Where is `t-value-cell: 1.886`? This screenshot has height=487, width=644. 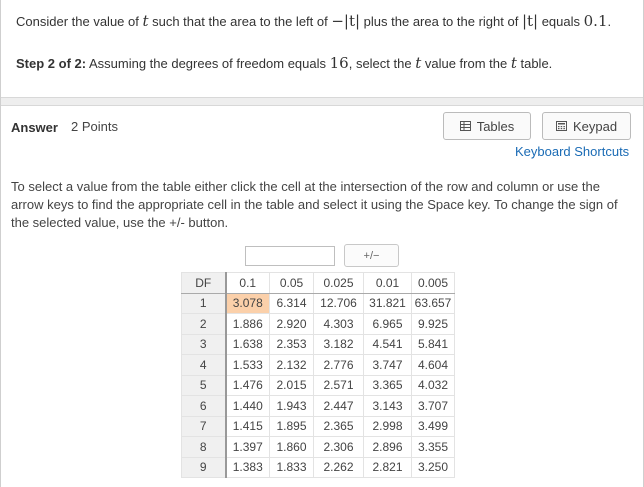
t-value-cell: 1.886 is located at coordinates (247, 324).